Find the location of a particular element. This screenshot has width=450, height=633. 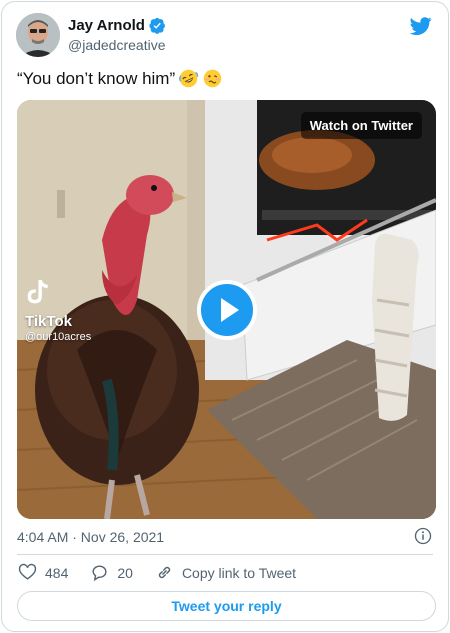

tweet-text: “You don’t know him” is located at coordinates (120, 78).